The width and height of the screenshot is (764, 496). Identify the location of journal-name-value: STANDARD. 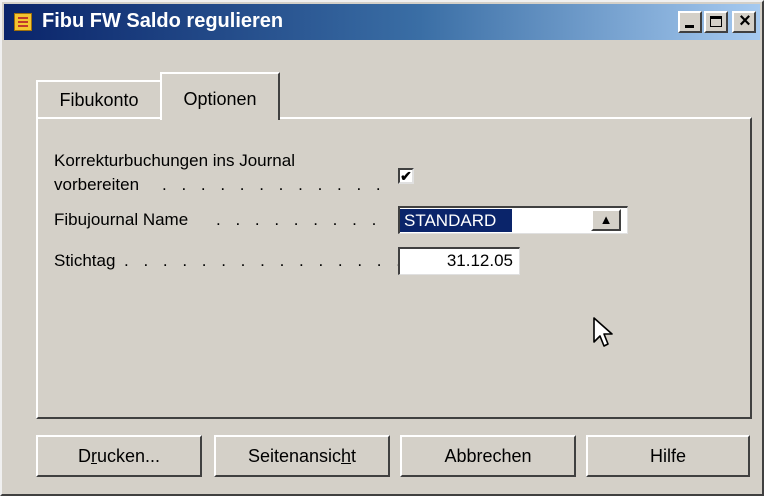
(456, 220).